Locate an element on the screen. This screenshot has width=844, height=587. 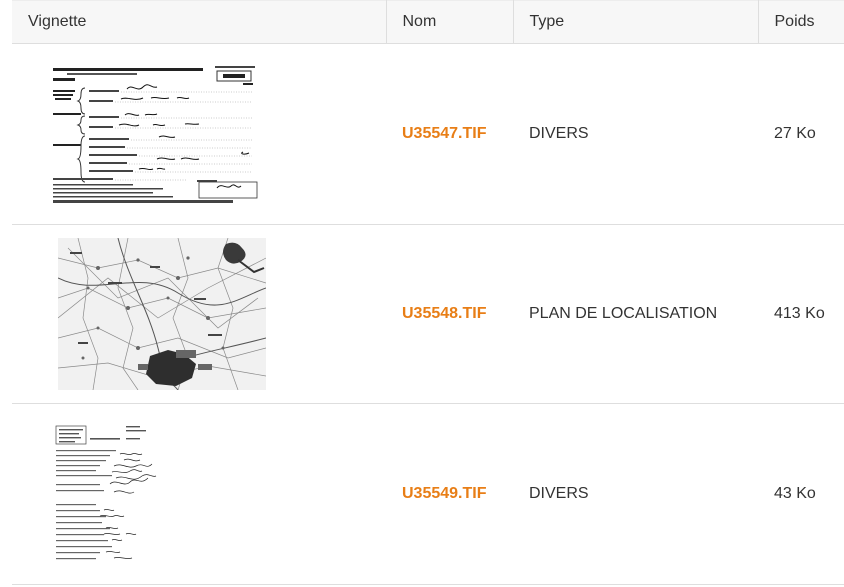
file-name-cell: U35548.TIF is located at coordinates (449, 314).